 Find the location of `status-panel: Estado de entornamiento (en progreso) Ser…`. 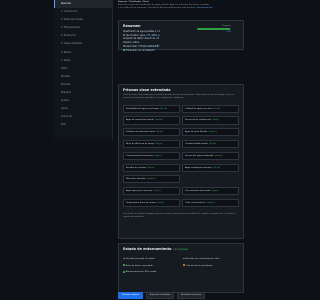

status-panel: Estado de entornamiento (en progreso) Ser… is located at coordinates (181, 268).